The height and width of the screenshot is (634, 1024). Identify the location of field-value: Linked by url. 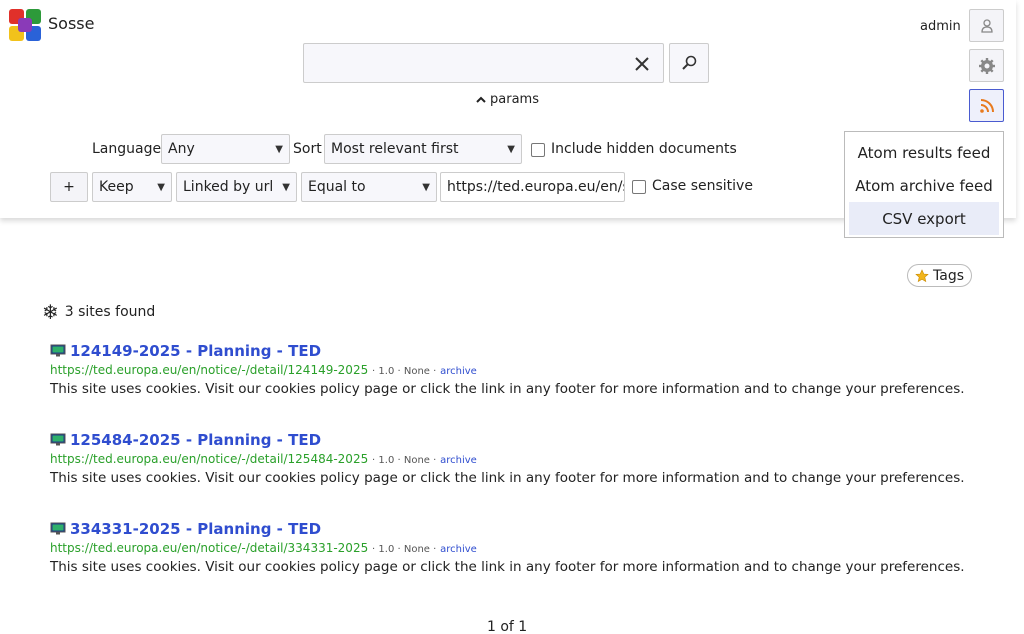
(228, 187).